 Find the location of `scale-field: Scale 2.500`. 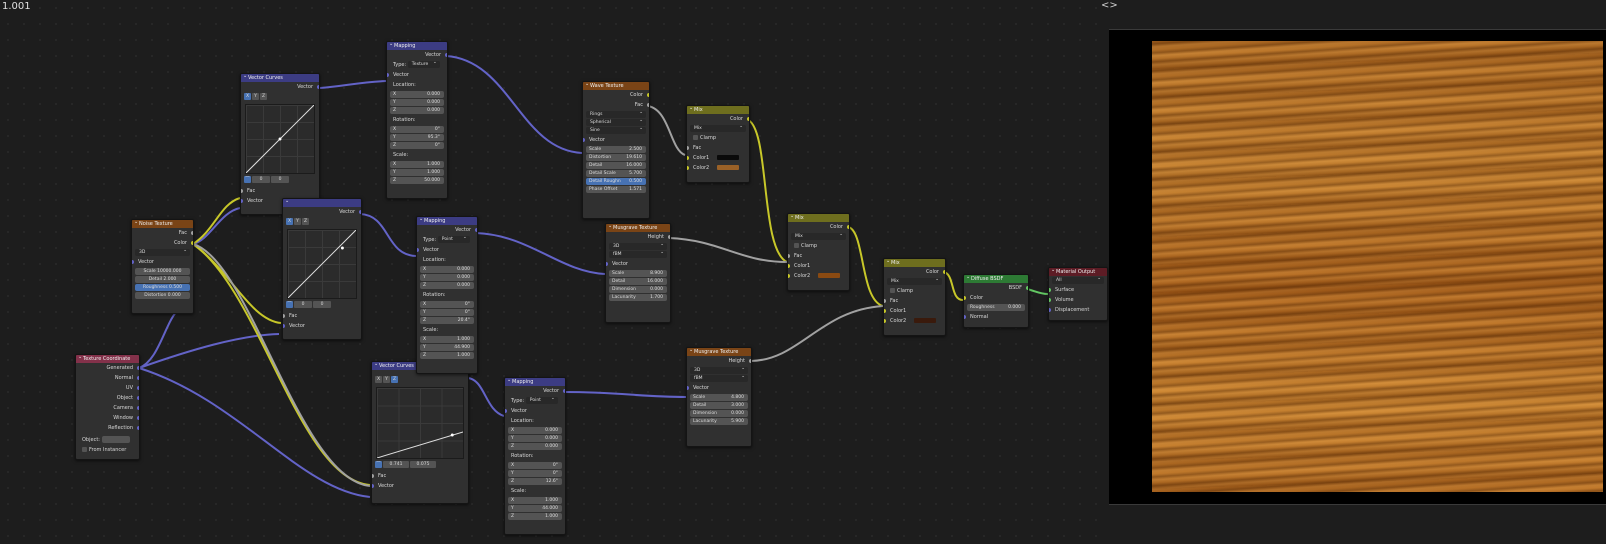

scale-field: Scale 2.500 is located at coordinates (616, 149).